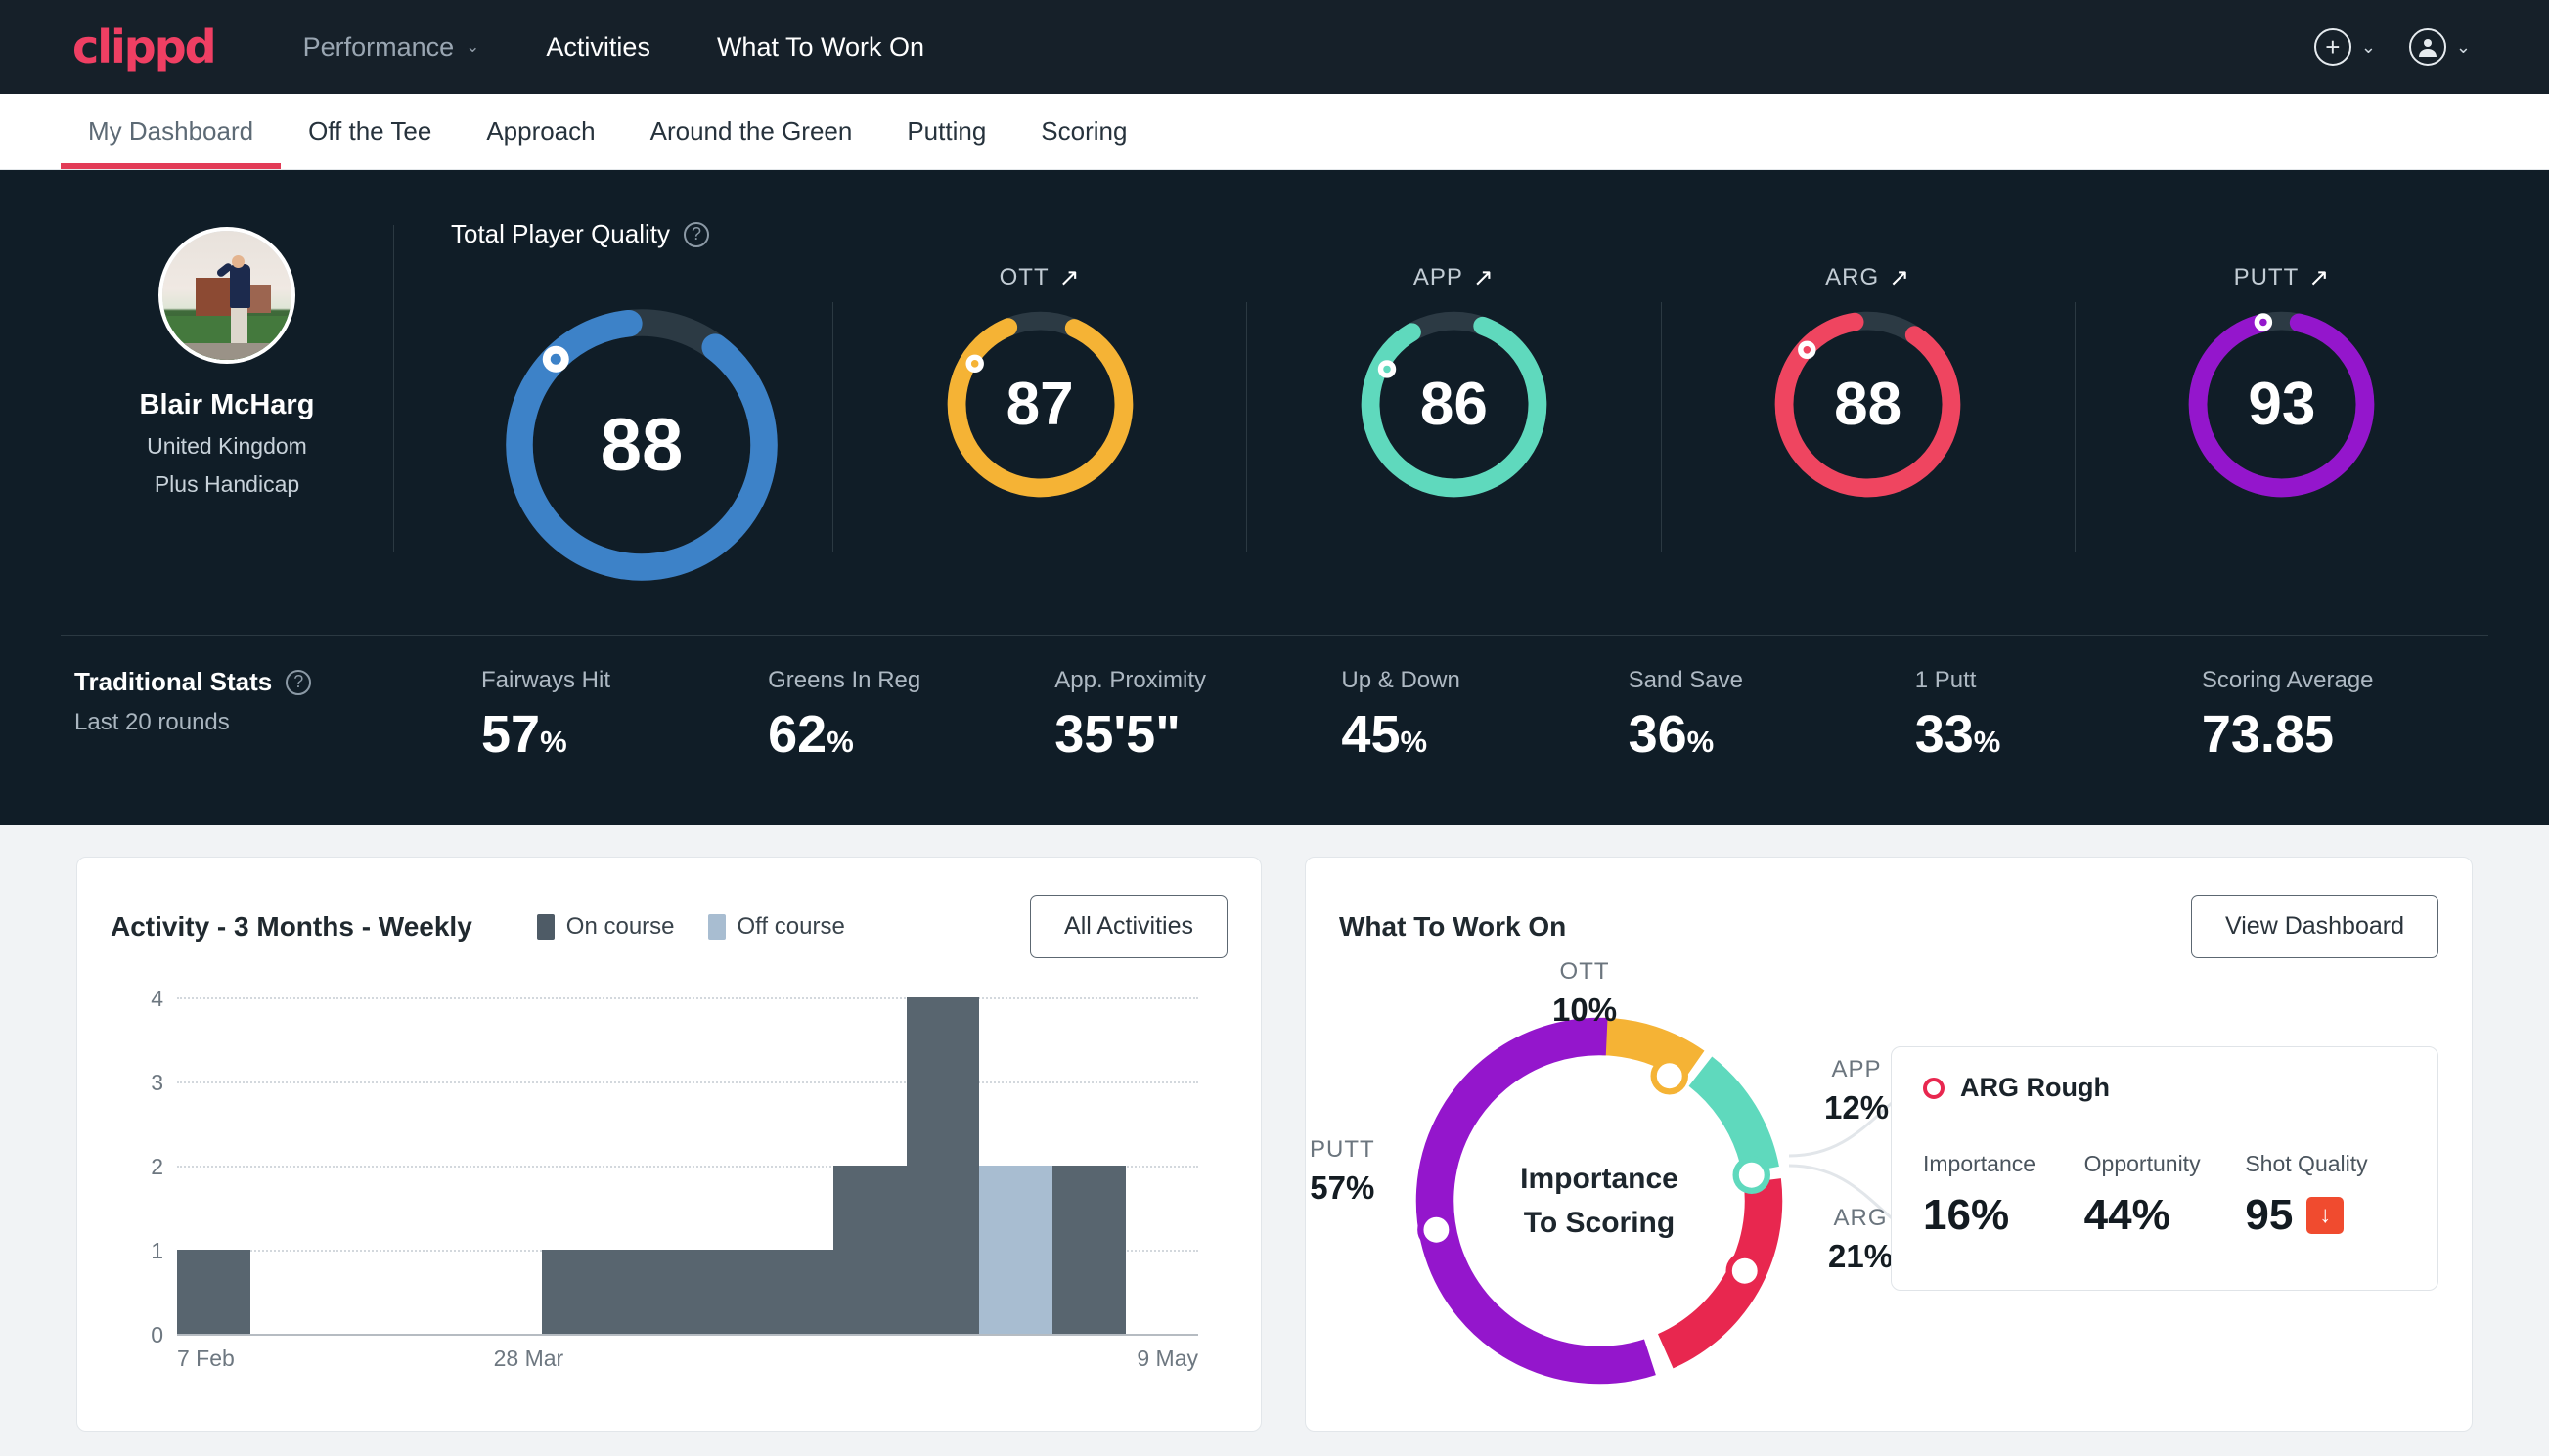  Describe the element at coordinates (144, 47) in the screenshot. I see `clippd-logo: clippd` at that location.